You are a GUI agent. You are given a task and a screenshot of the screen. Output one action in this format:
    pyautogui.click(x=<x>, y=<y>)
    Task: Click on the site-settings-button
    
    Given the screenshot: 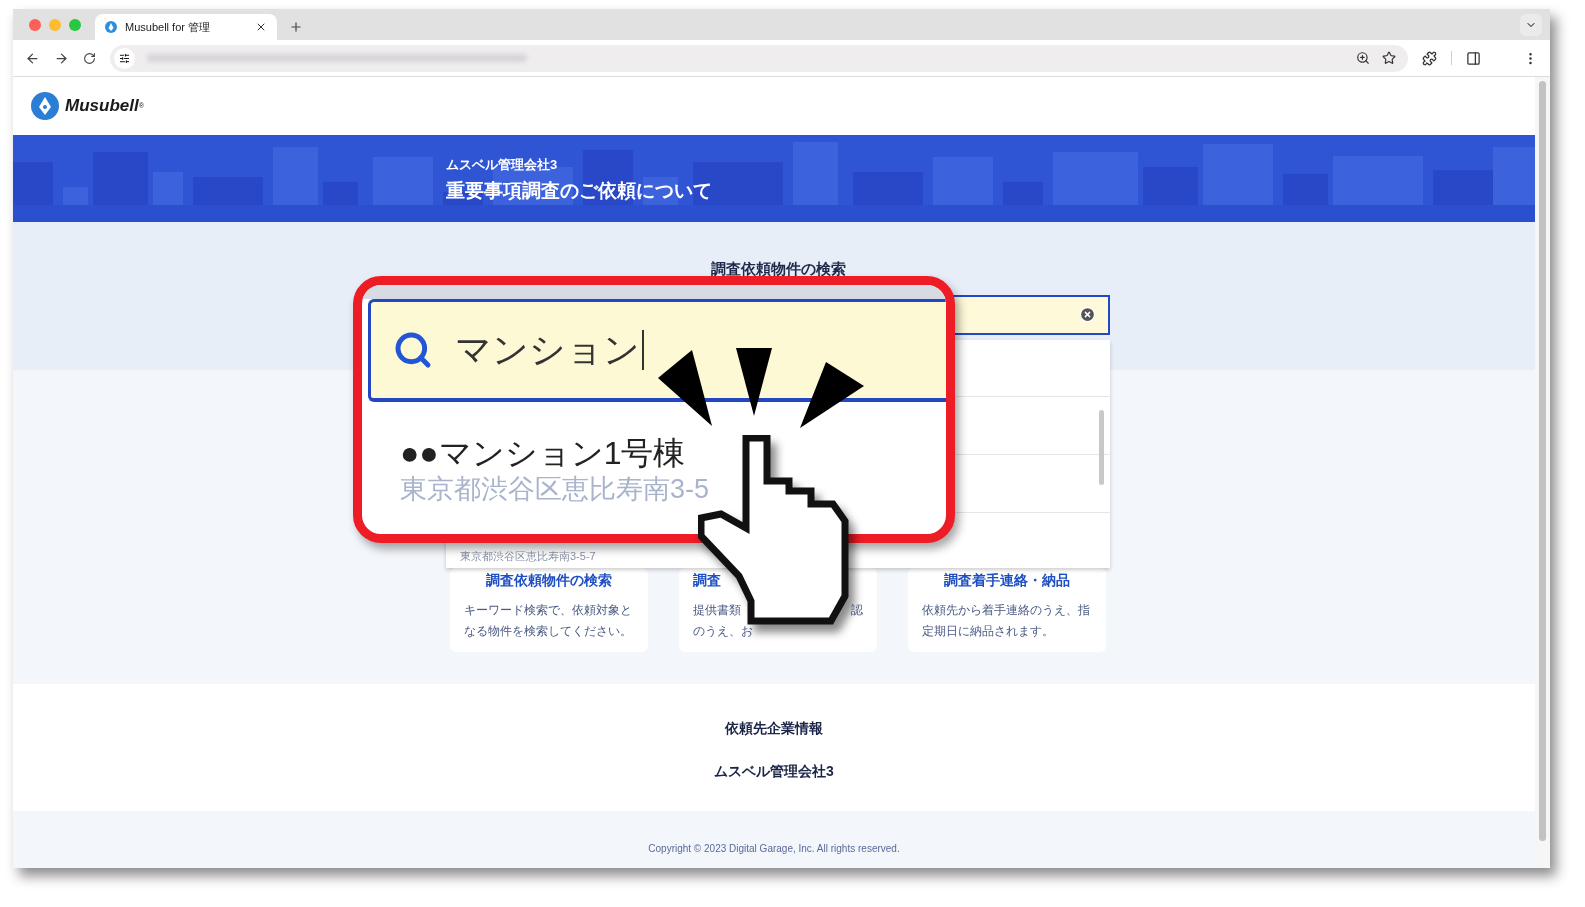 What is the action you would take?
    pyautogui.click(x=124, y=58)
    